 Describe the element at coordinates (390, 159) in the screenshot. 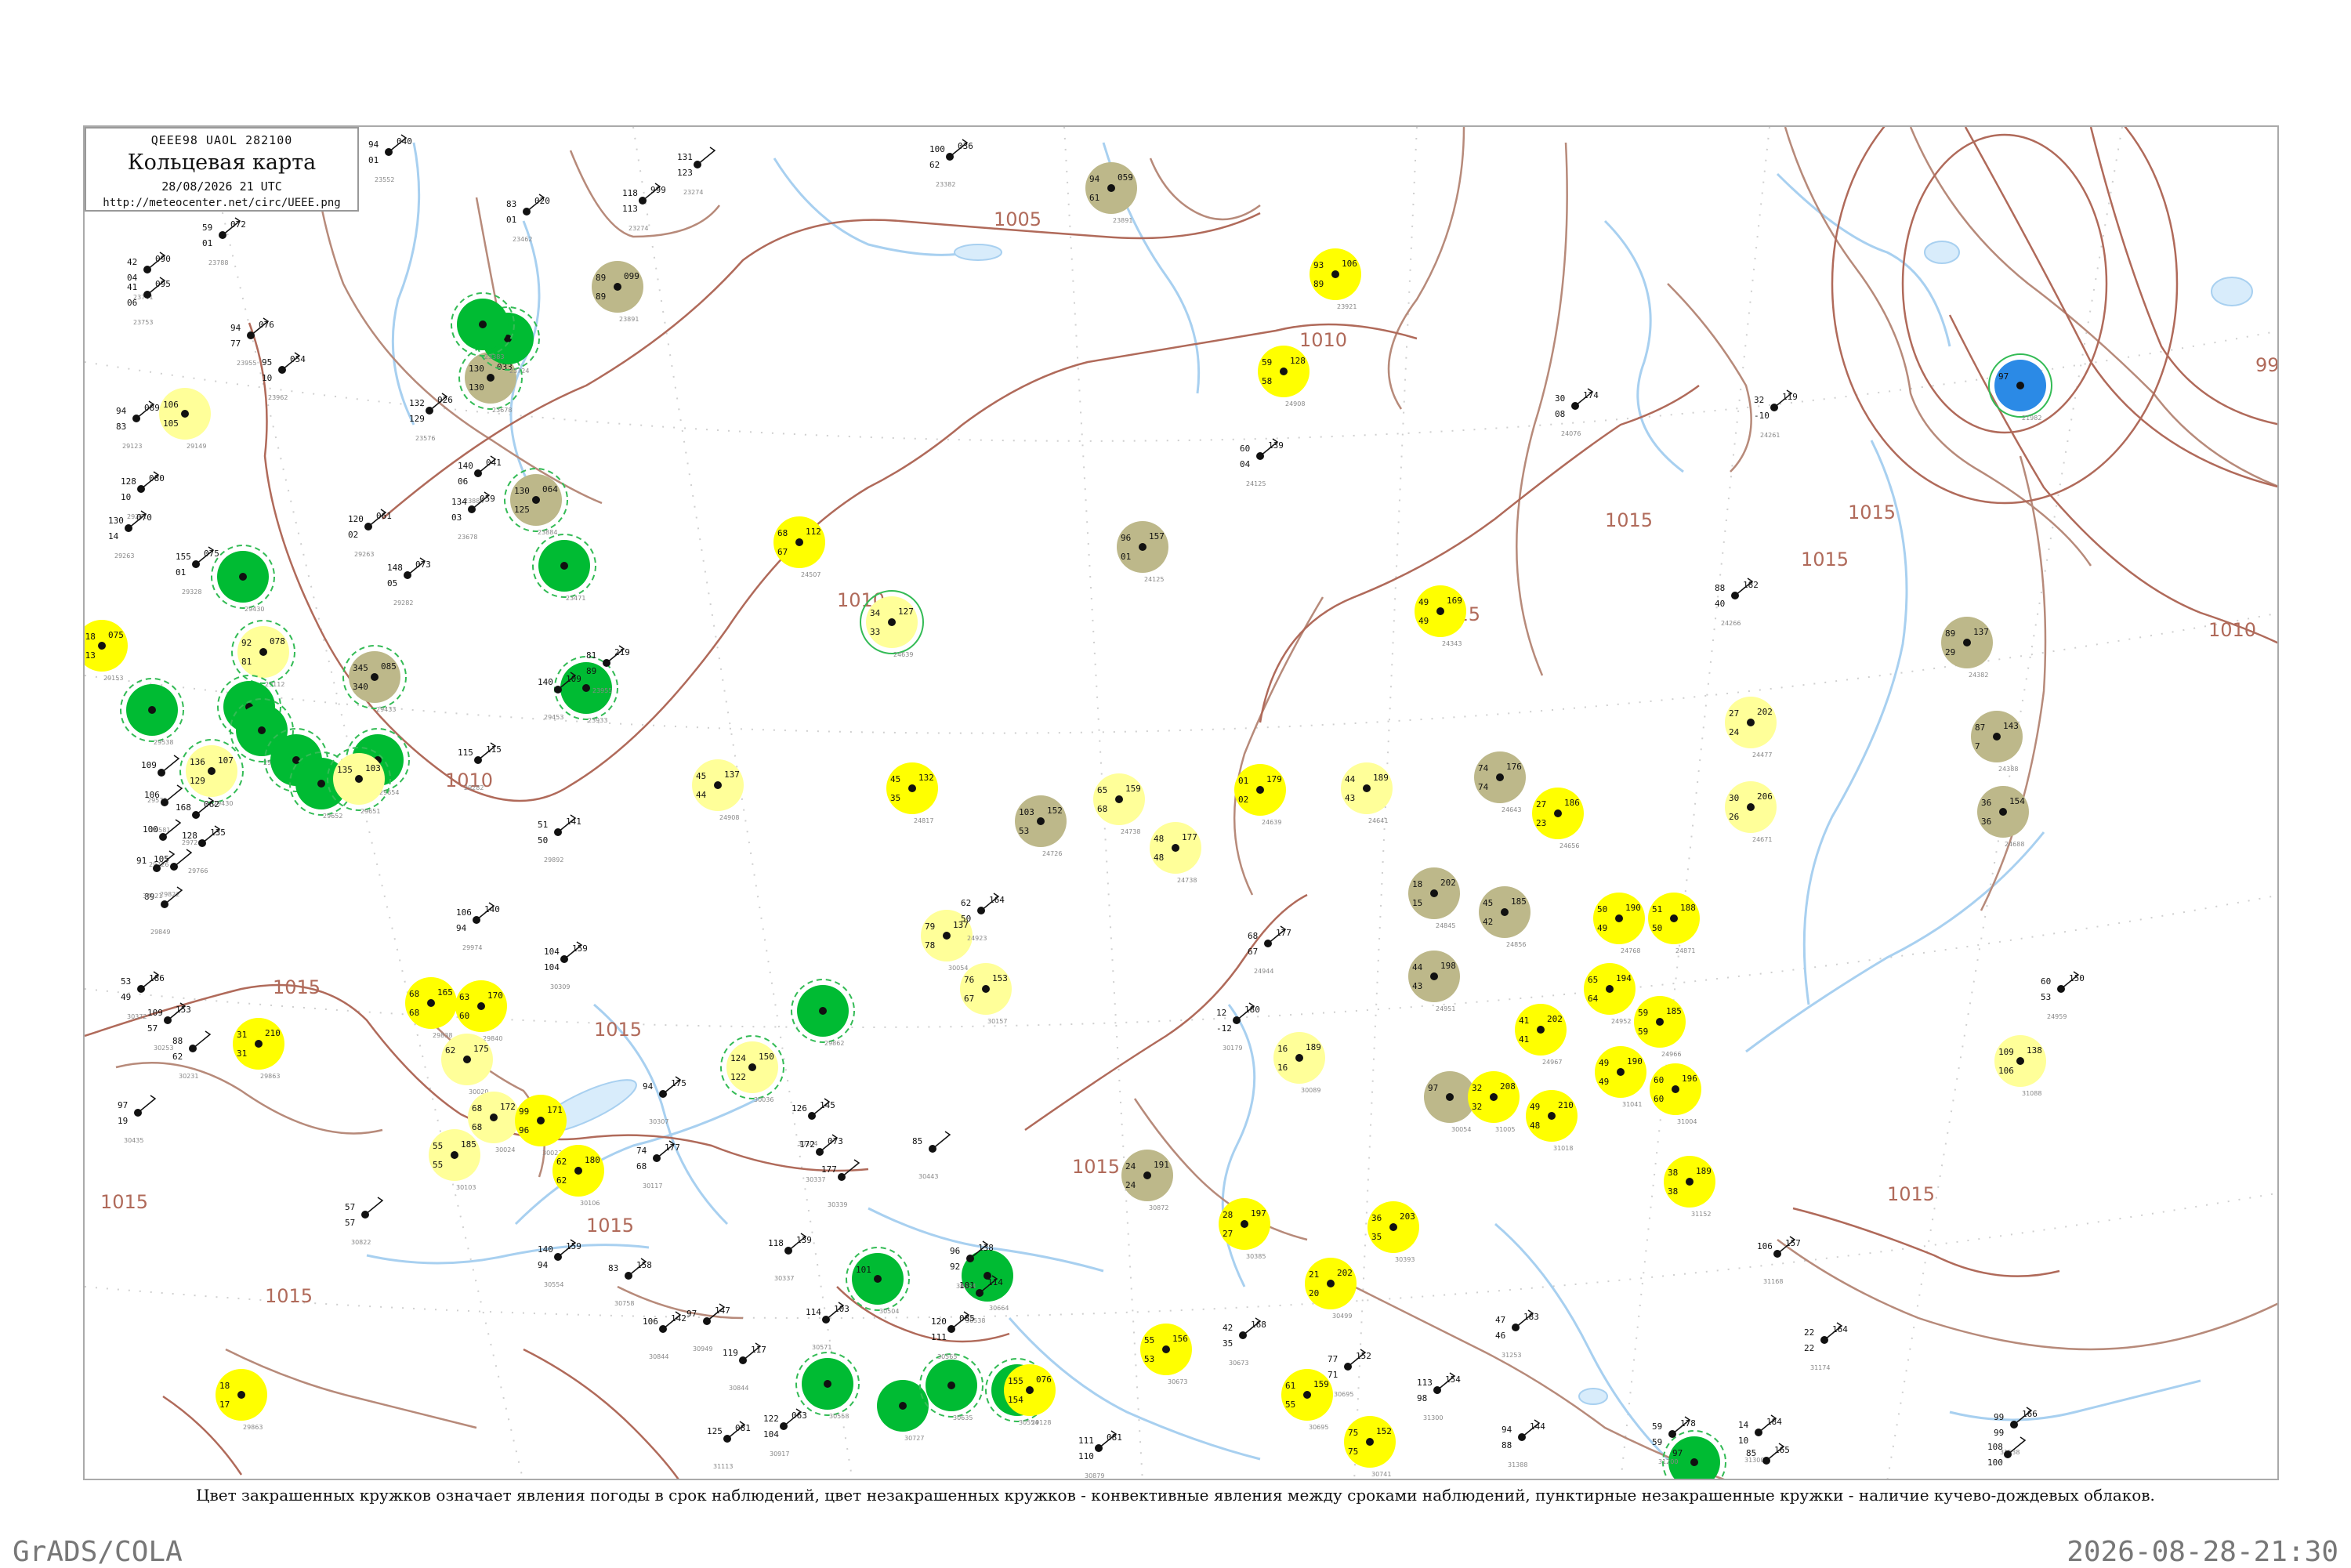

I see `station-plot: 94 040 01 23552` at that location.